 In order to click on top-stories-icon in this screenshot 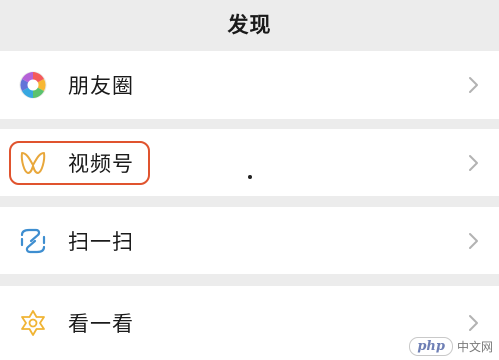, I will do `click(33, 323)`.